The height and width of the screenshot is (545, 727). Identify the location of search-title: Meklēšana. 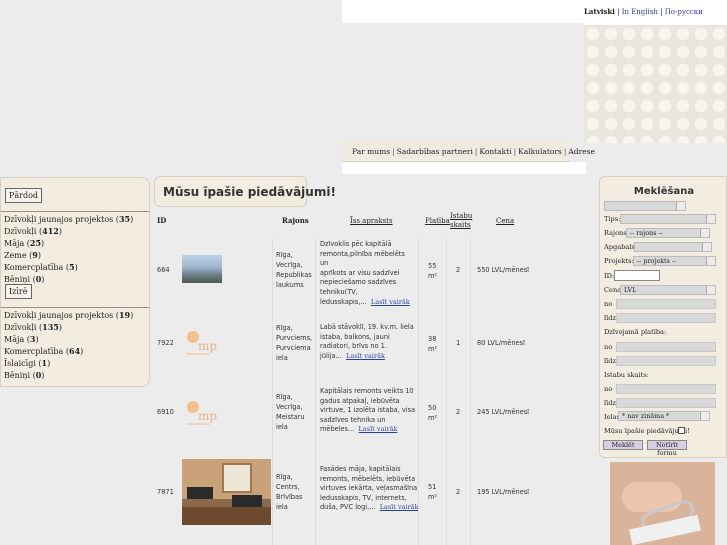
(664, 191).